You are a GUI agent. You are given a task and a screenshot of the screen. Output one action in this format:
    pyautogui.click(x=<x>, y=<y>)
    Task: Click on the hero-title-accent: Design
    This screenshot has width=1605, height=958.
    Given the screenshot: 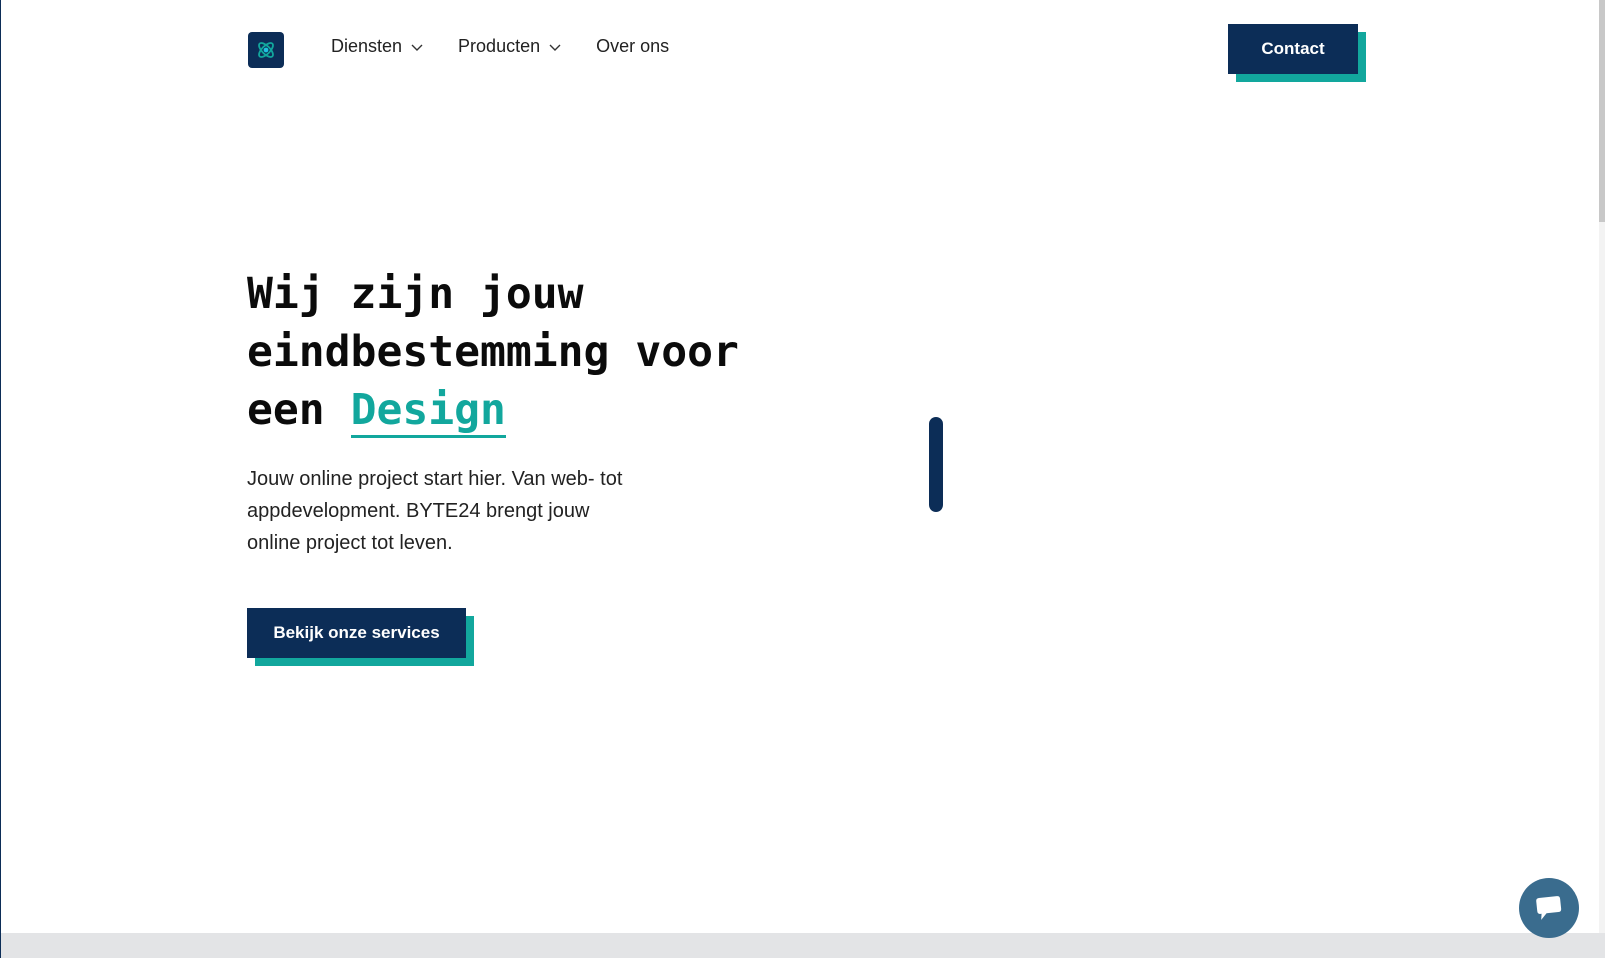 What is the action you would take?
    pyautogui.click(x=428, y=411)
    